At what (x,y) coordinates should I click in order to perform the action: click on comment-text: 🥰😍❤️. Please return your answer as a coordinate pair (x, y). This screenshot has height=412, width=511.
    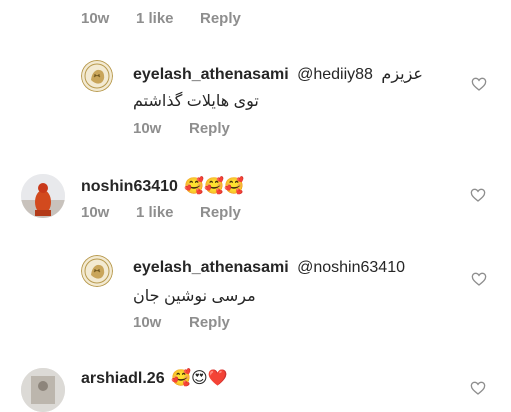
    Looking at the image, I should click on (199, 378).